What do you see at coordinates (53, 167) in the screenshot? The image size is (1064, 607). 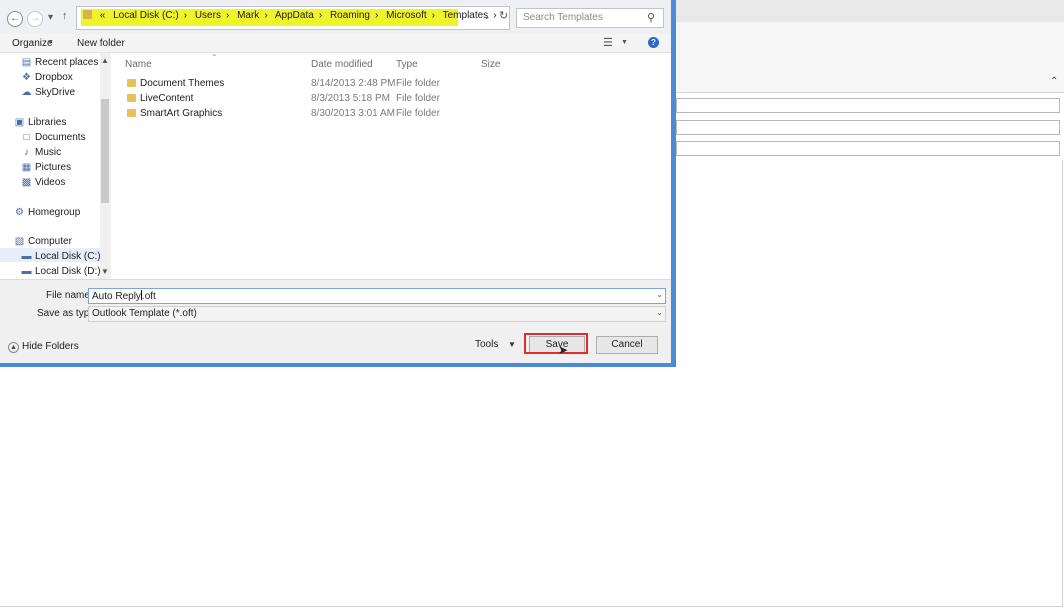 I see `nav-item-label: Pictures` at bounding box center [53, 167].